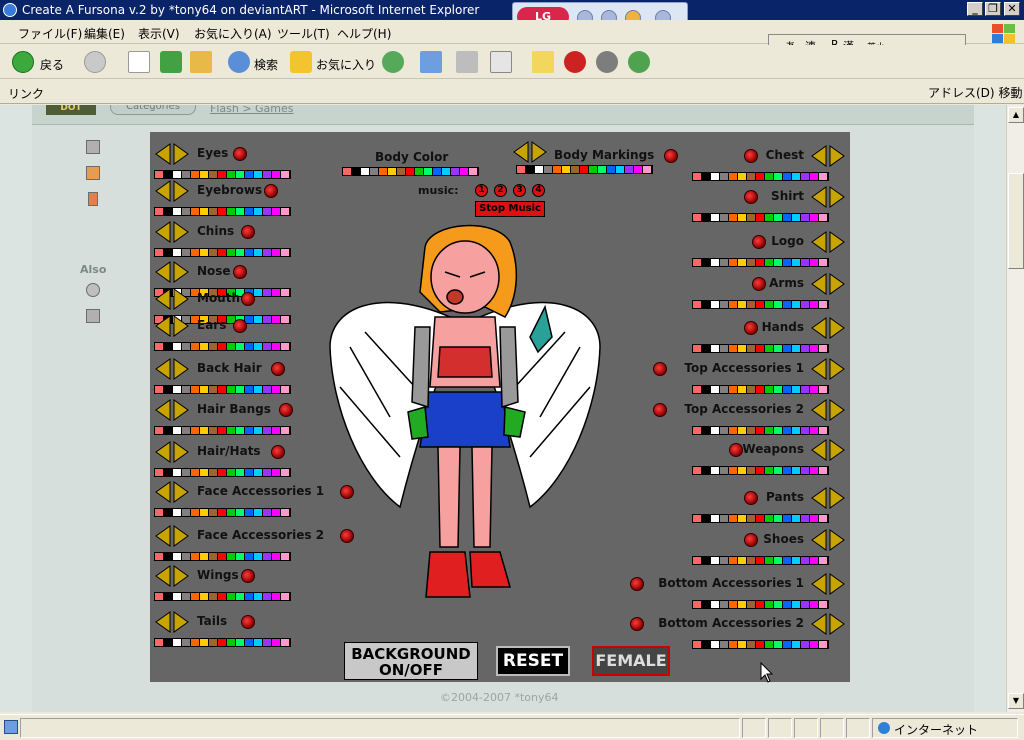  Describe the element at coordinates (760, 604) in the screenshot. I see `bottom-accessories-1-palette` at that location.